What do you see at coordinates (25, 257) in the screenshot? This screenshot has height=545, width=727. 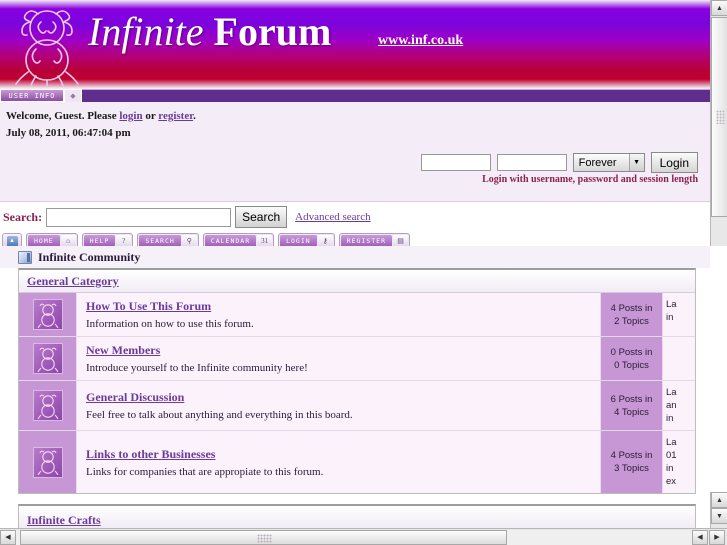 I see `board-folder-icon` at bounding box center [25, 257].